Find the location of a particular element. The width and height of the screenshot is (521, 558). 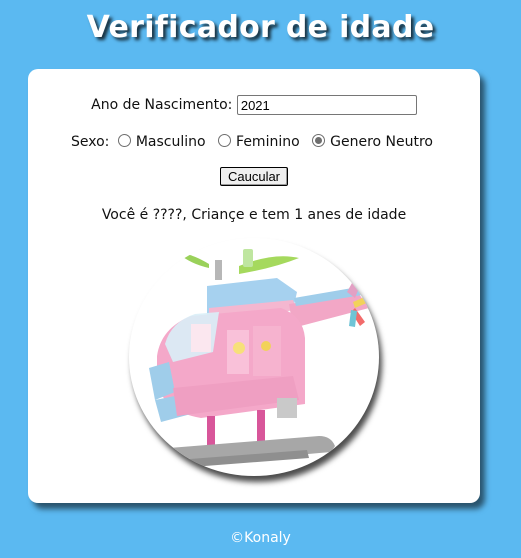

birth-year-label: Ano de Nascimento: is located at coordinates (162, 105).